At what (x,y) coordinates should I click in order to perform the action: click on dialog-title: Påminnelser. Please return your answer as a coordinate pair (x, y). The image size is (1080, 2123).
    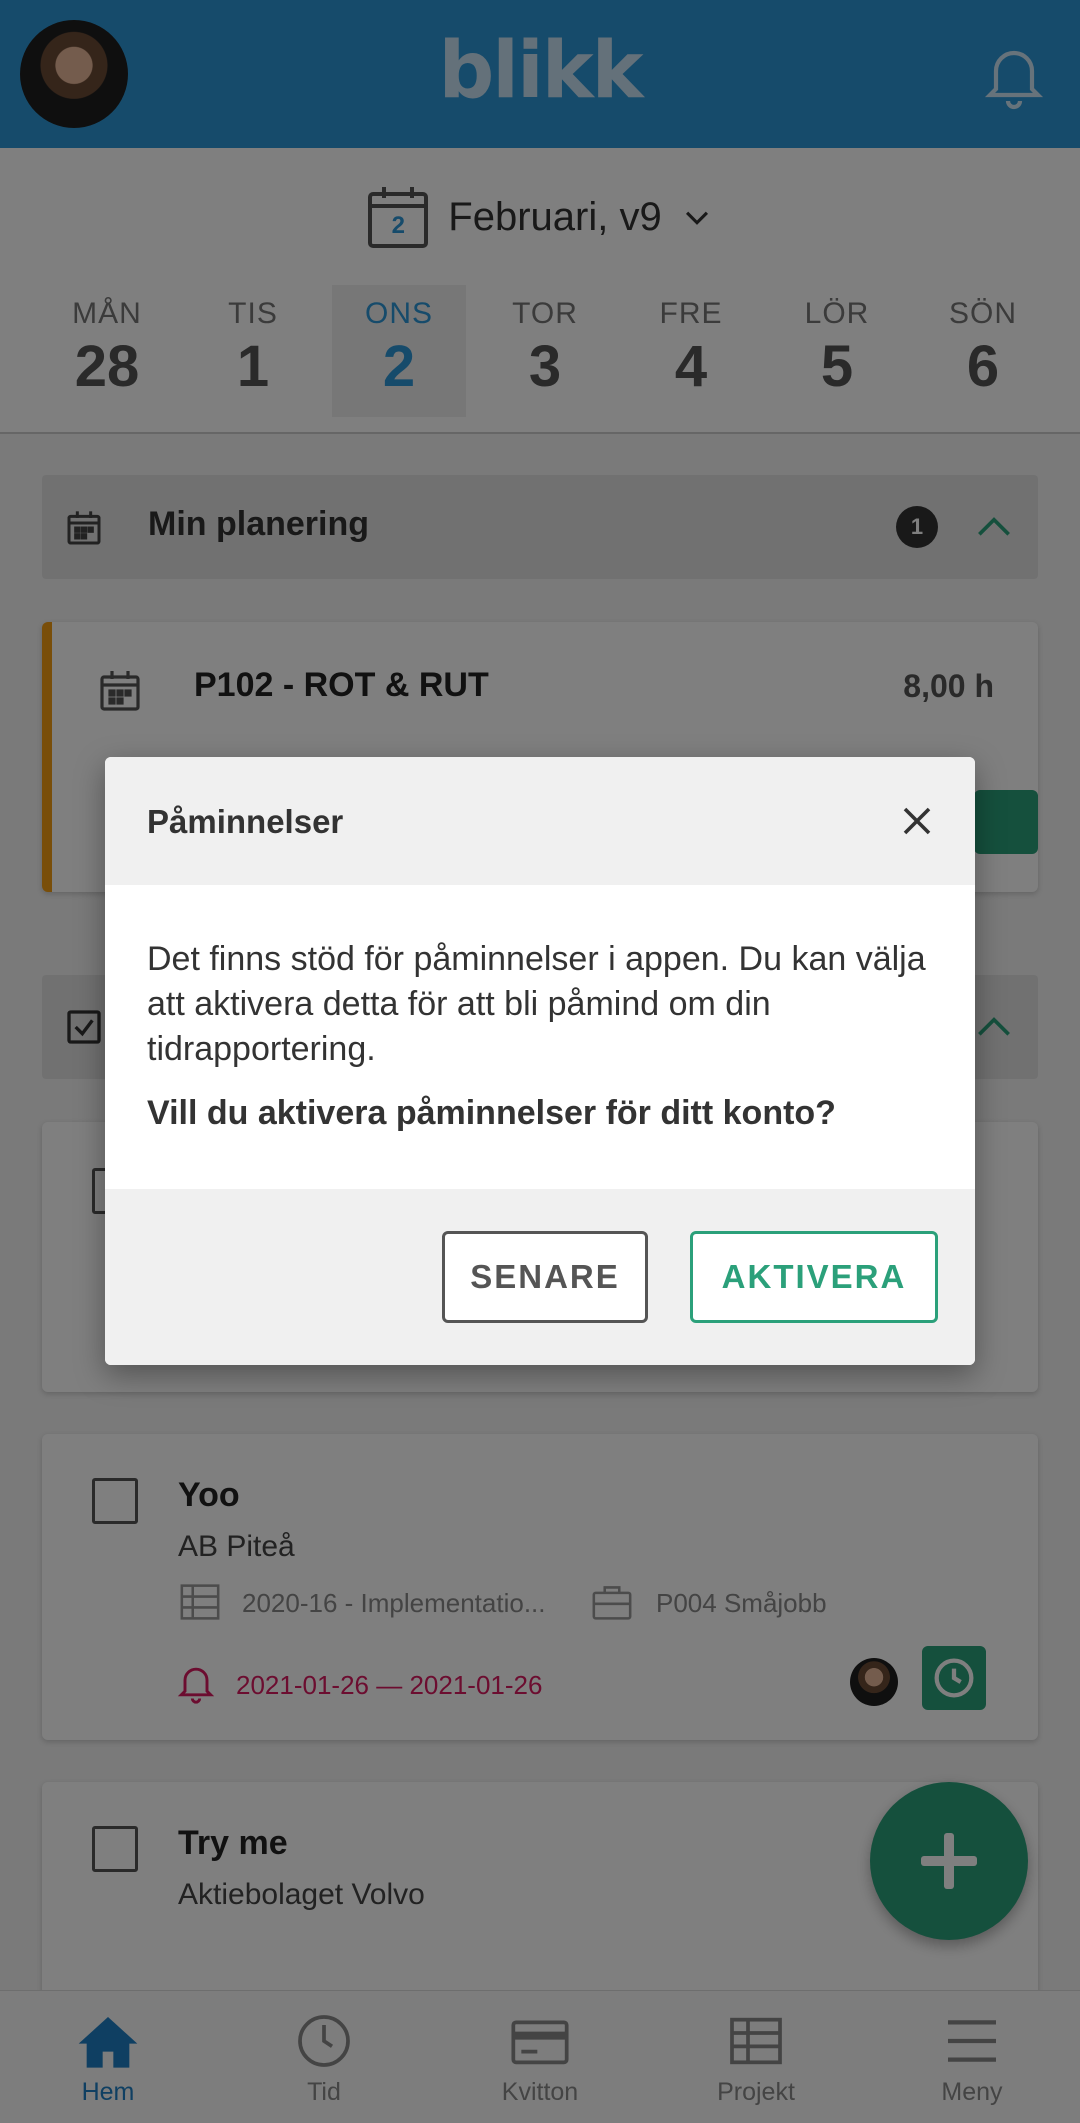
    Looking at the image, I should click on (245, 821).